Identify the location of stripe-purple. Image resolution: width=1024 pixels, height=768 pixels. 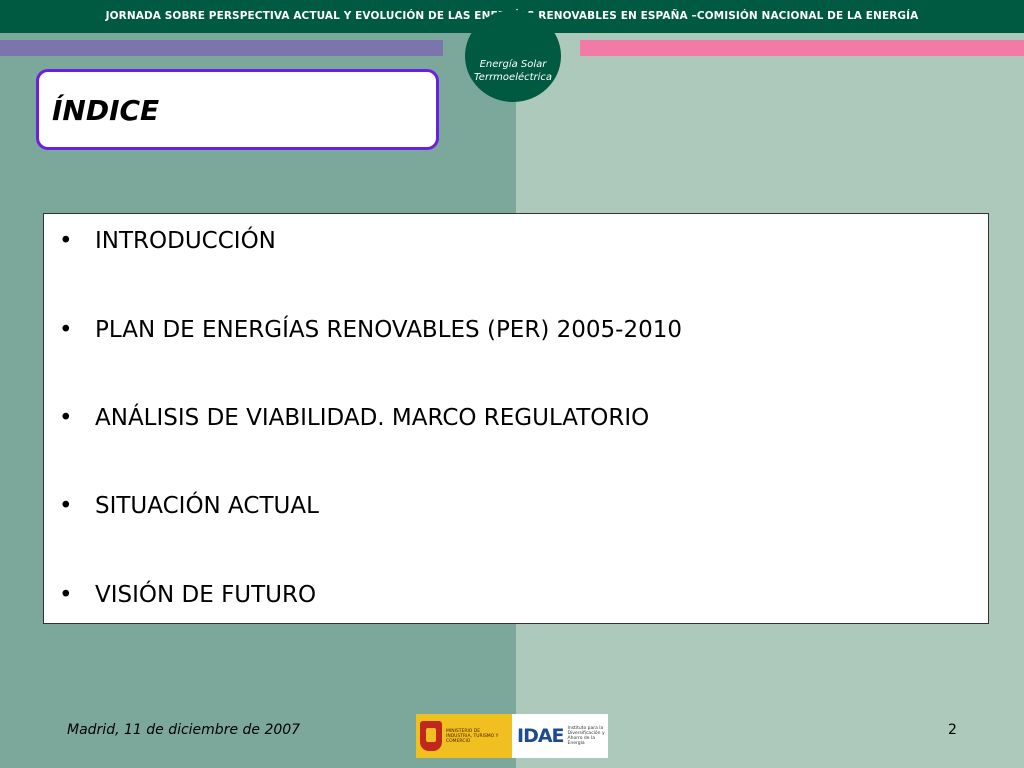
(221, 48).